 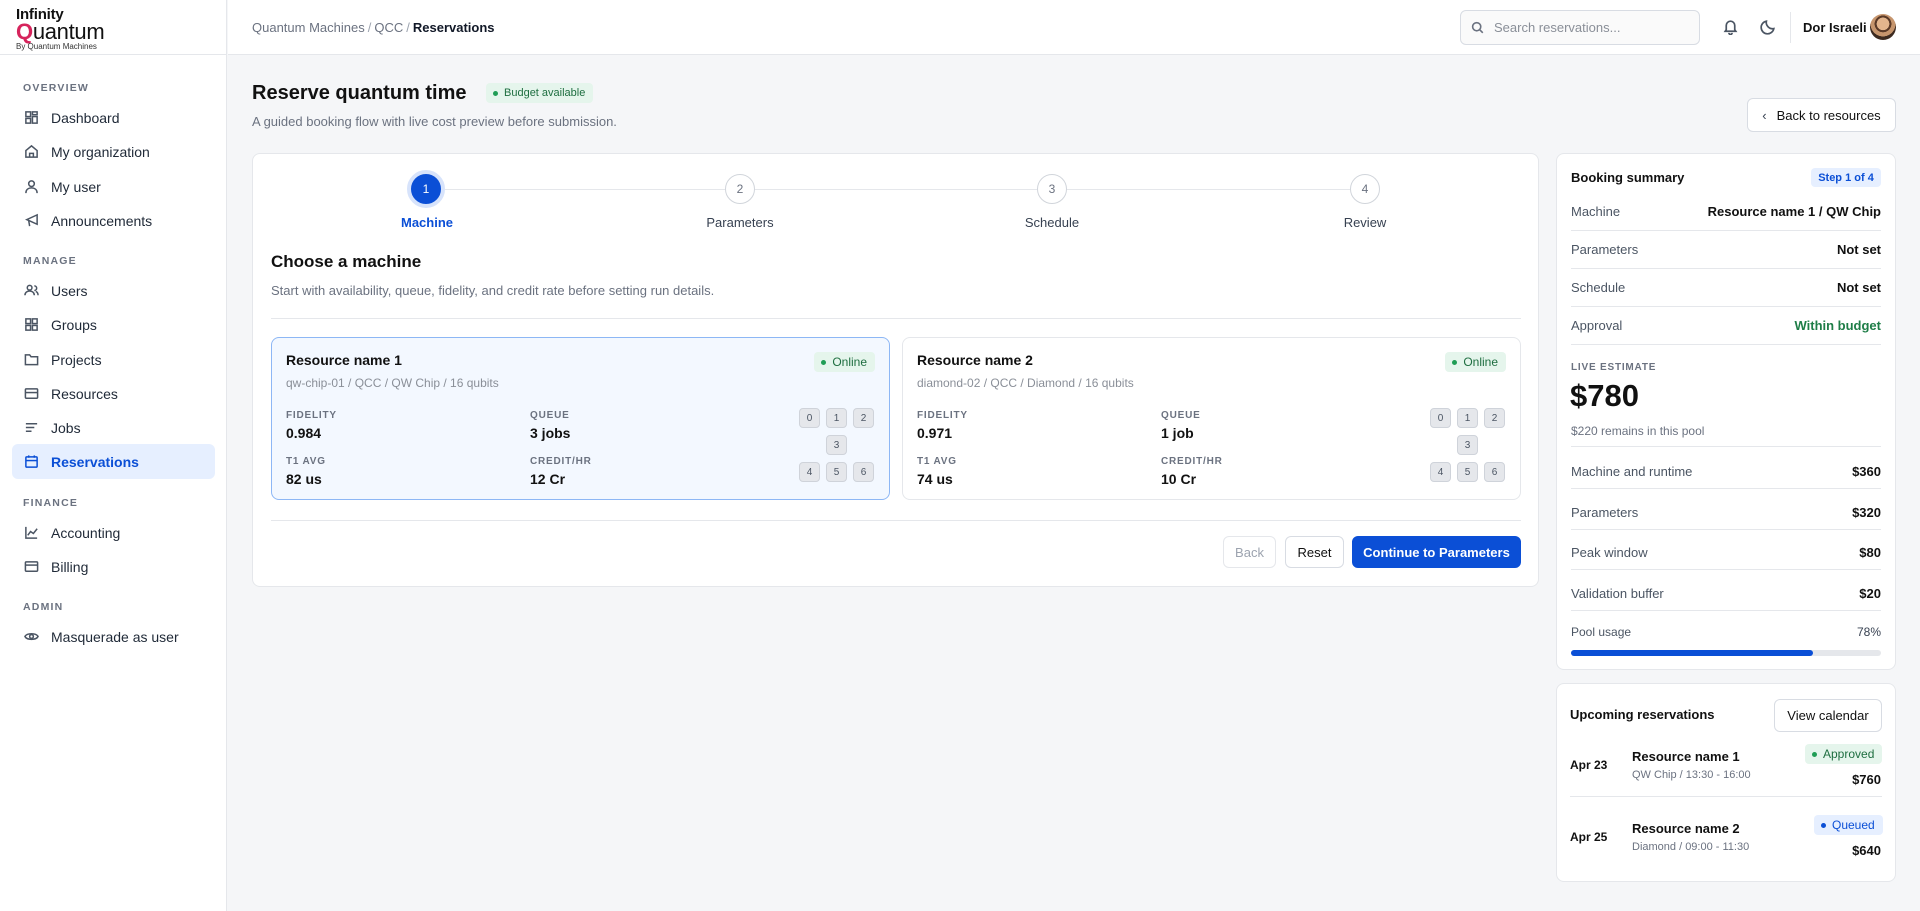 I want to click on upcoming-divider, so click(x=1726, y=796).